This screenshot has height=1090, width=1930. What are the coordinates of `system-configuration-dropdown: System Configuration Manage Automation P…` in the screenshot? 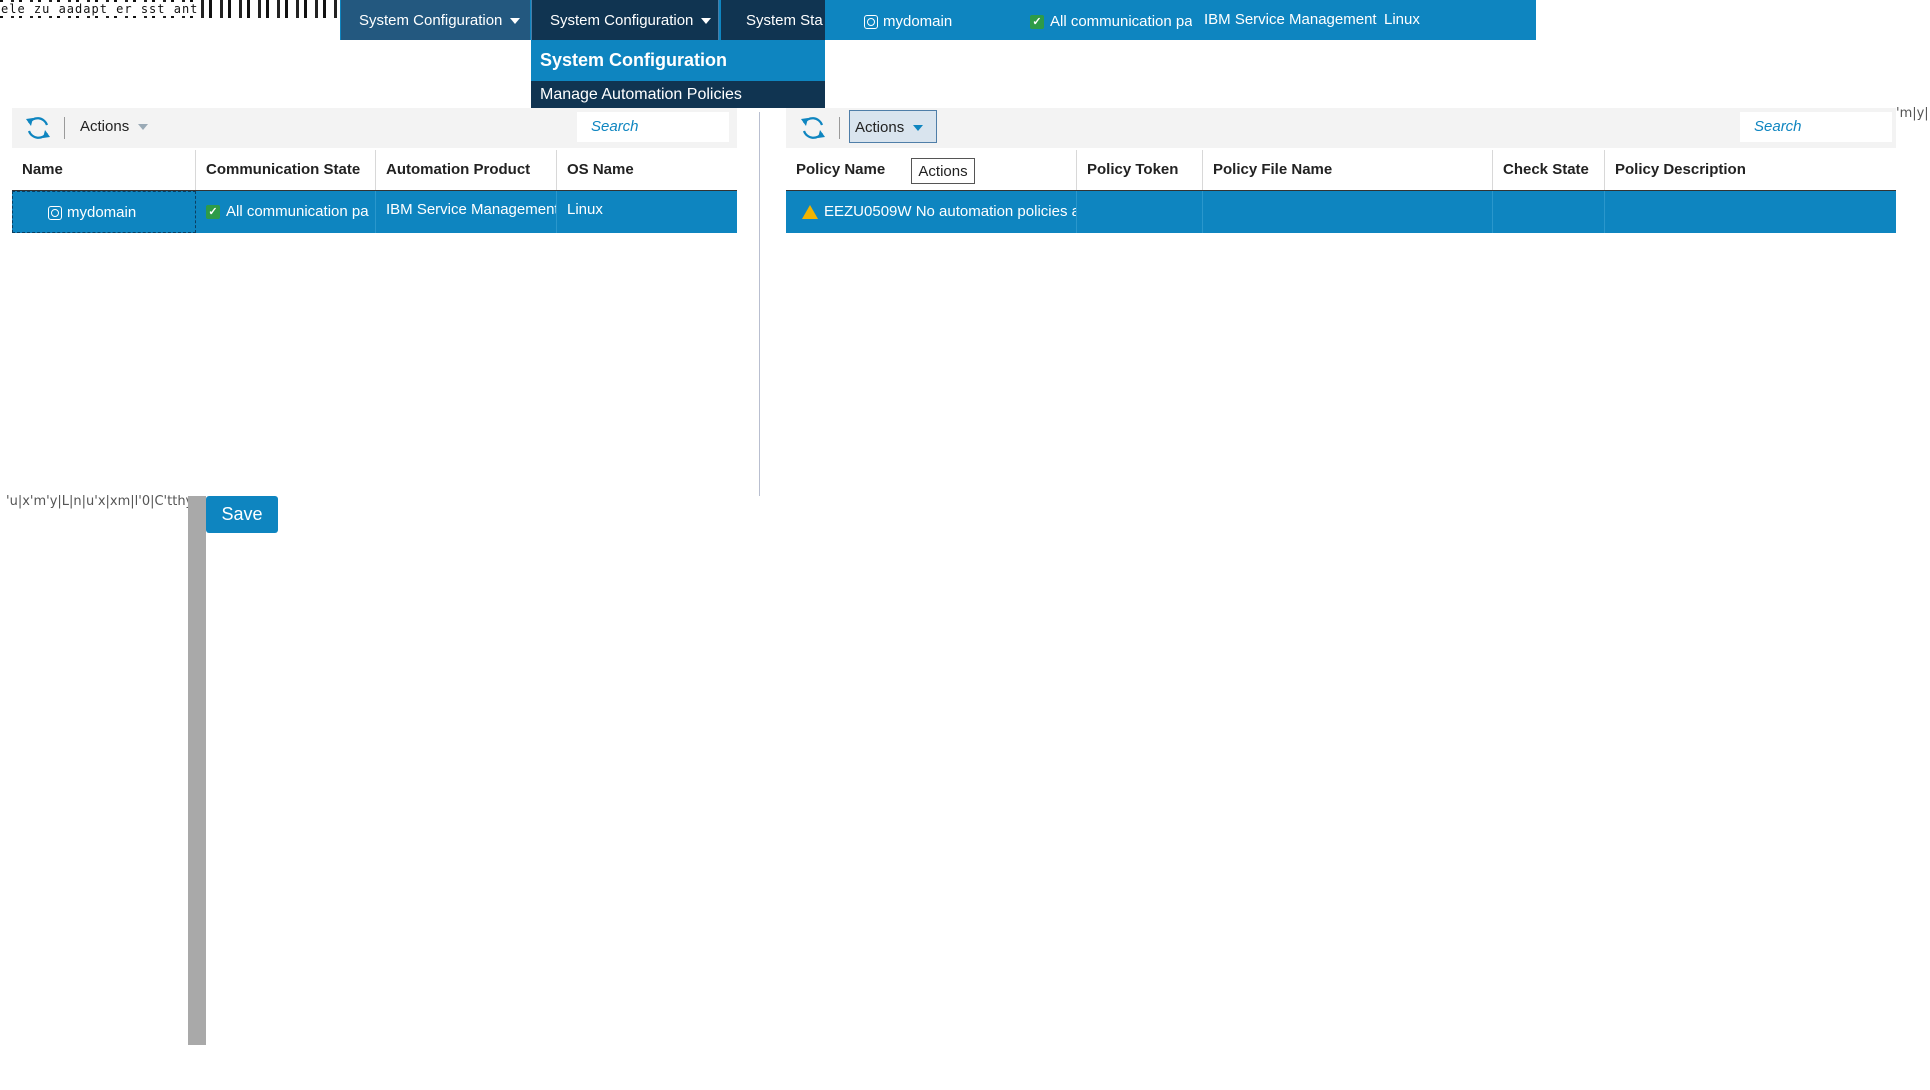 It's located at (678, 74).